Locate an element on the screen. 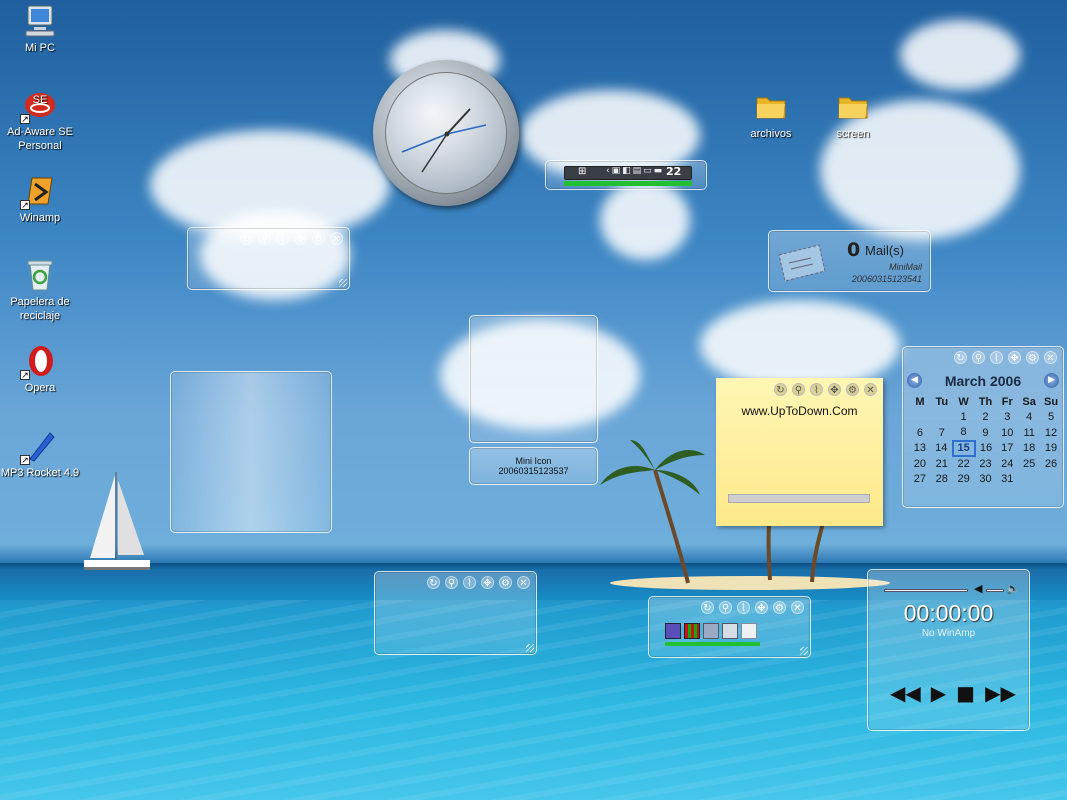 Image resolution: width=1067 pixels, height=800 pixels. calendar-day: 27 is located at coordinates (920, 480).